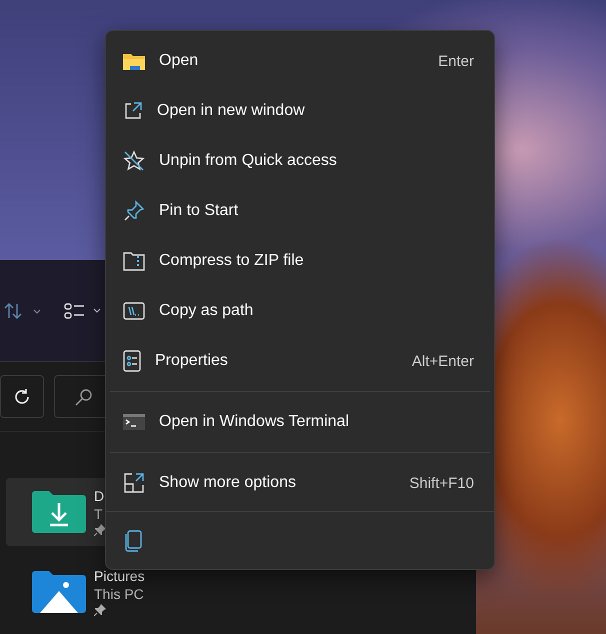  Describe the element at coordinates (441, 483) in the screenshot. I see `shortcut-text: Shift+F10` at that location.